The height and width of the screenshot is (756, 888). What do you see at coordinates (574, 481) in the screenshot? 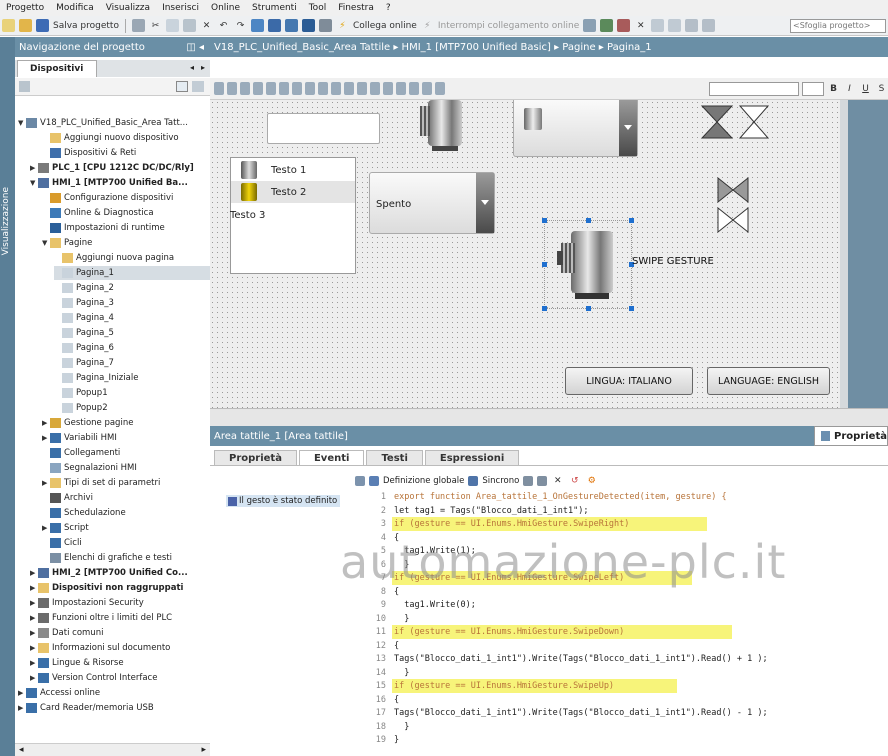
I see `convert-icon: ↺` at bounding box center [574, 481].